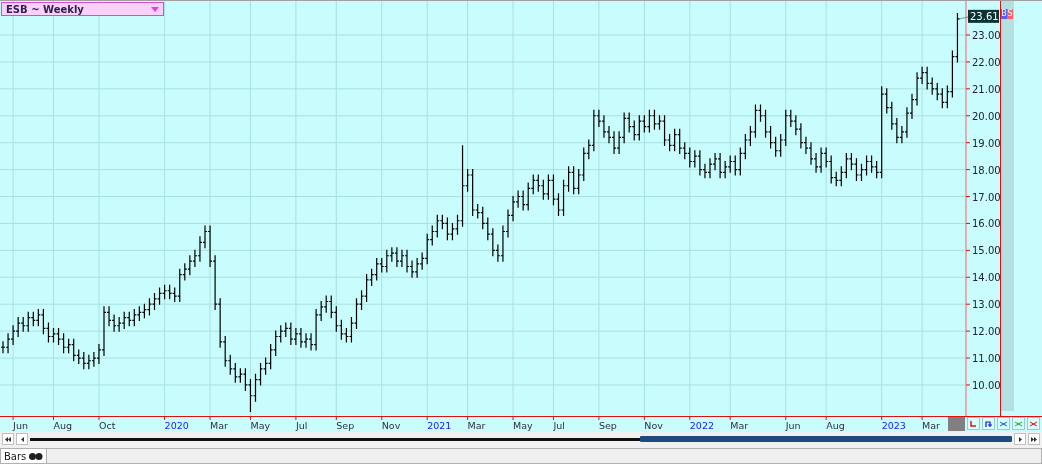 This screenshot has height=464, width=1042. I want to click on caret-icon, so click(155, 9).